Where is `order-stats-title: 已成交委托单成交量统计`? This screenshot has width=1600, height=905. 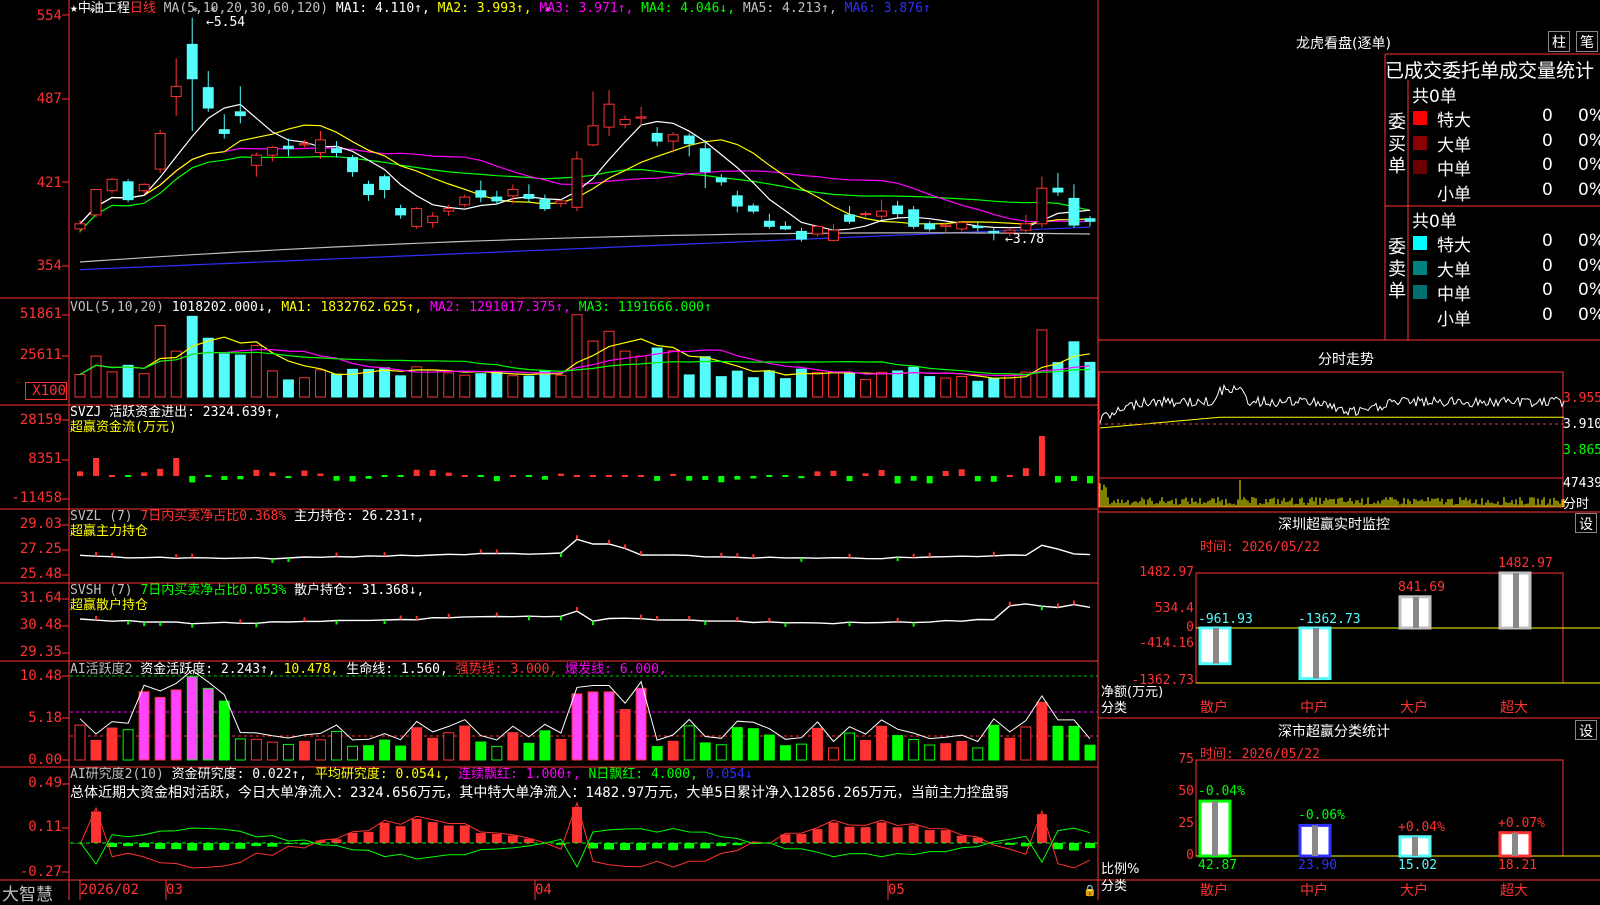
order-stats-title: 已成交委托单成交量统计 is located at coordinates (1489, 69).